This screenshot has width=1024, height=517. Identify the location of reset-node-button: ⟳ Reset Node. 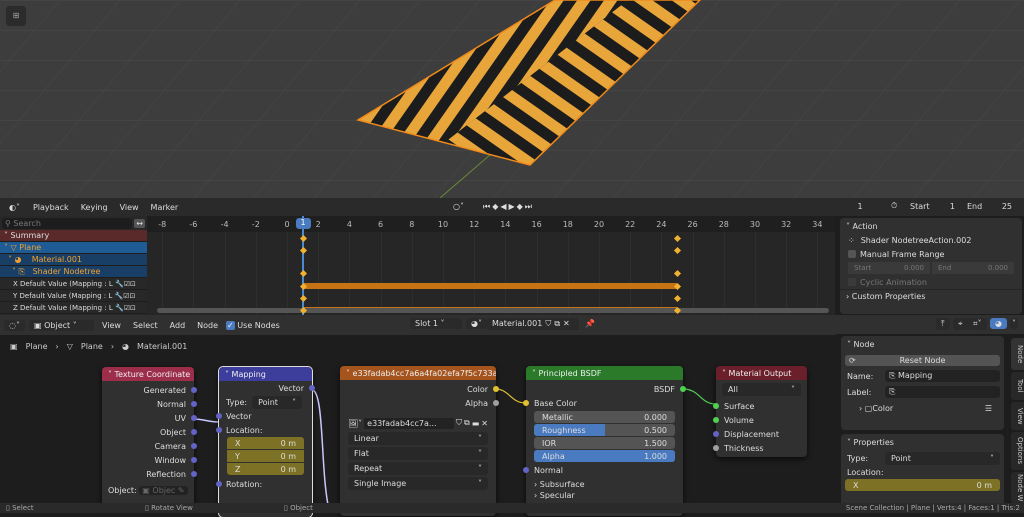
(922, 360).